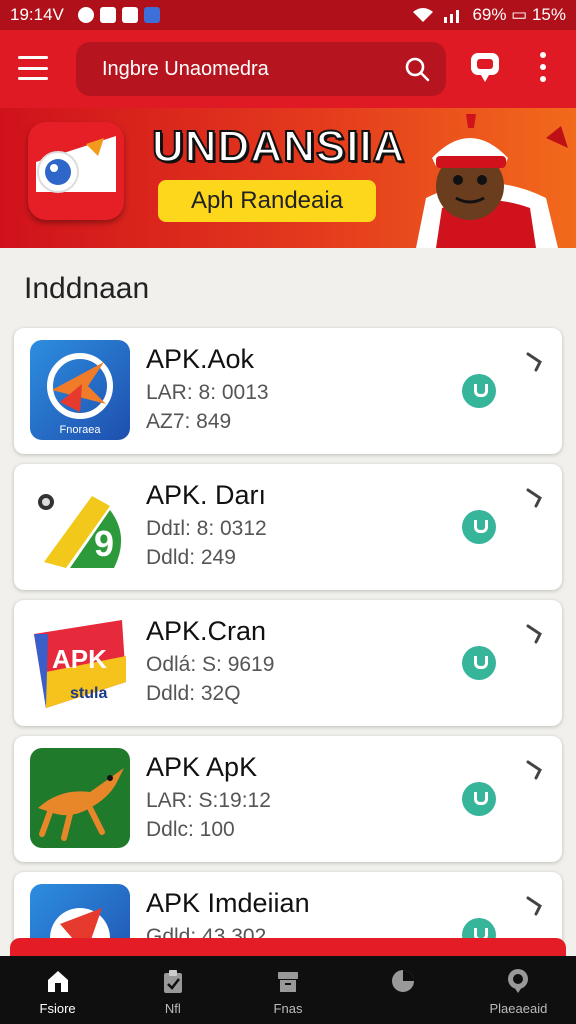 The width and height of the screenshot is (576, 1024). I want to click on app-detail: AZ7: 849, so click(189, 421).